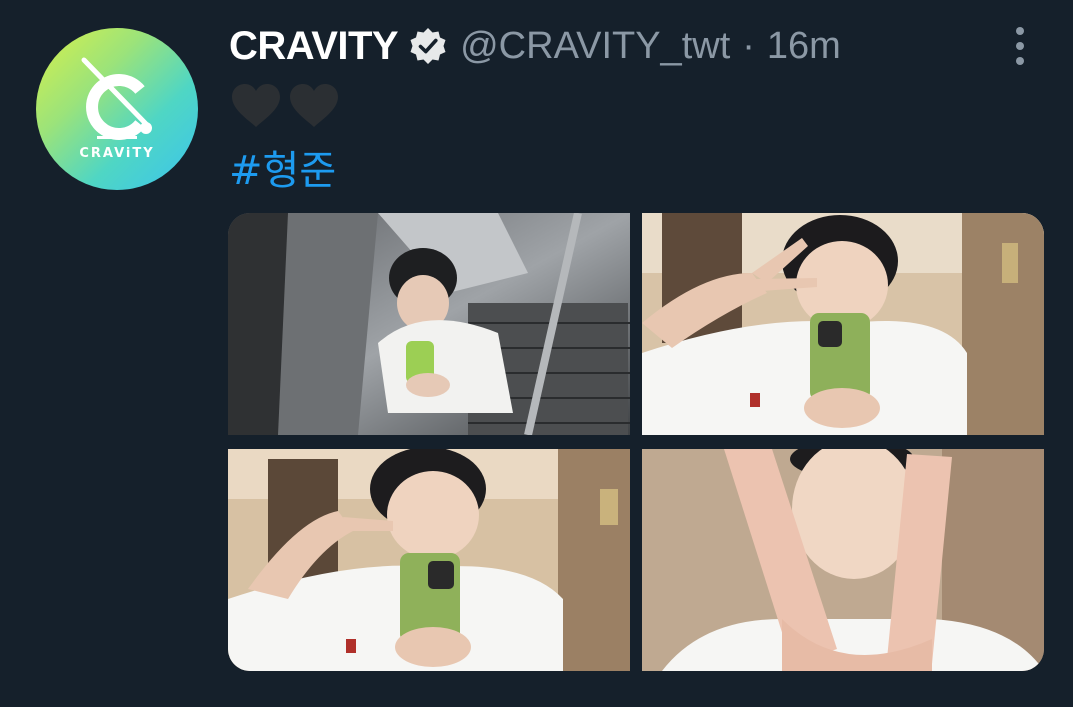  I want to click on avatar-wordmark: CRAViTY, so click(117, 153).